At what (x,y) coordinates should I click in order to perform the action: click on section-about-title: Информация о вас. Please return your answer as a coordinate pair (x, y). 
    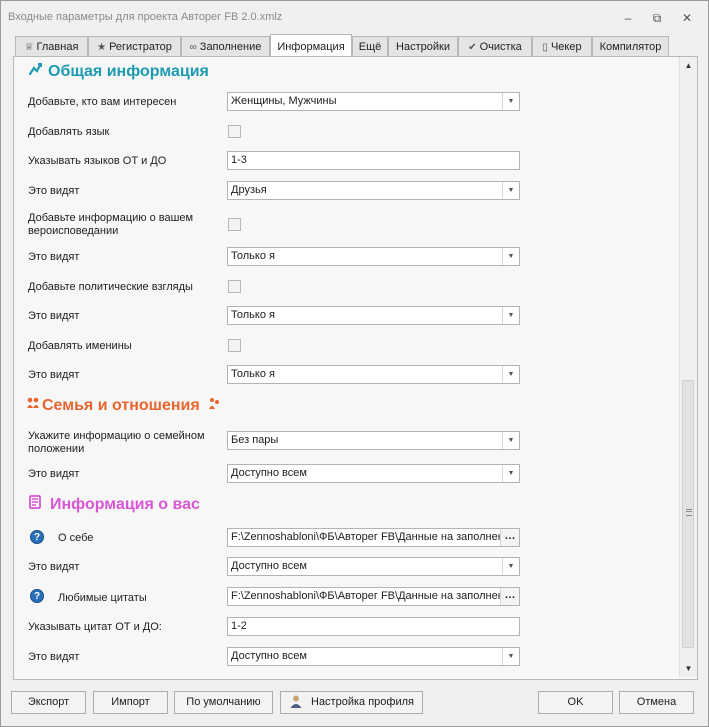
    Looking at the image, I should click on (114, 504).